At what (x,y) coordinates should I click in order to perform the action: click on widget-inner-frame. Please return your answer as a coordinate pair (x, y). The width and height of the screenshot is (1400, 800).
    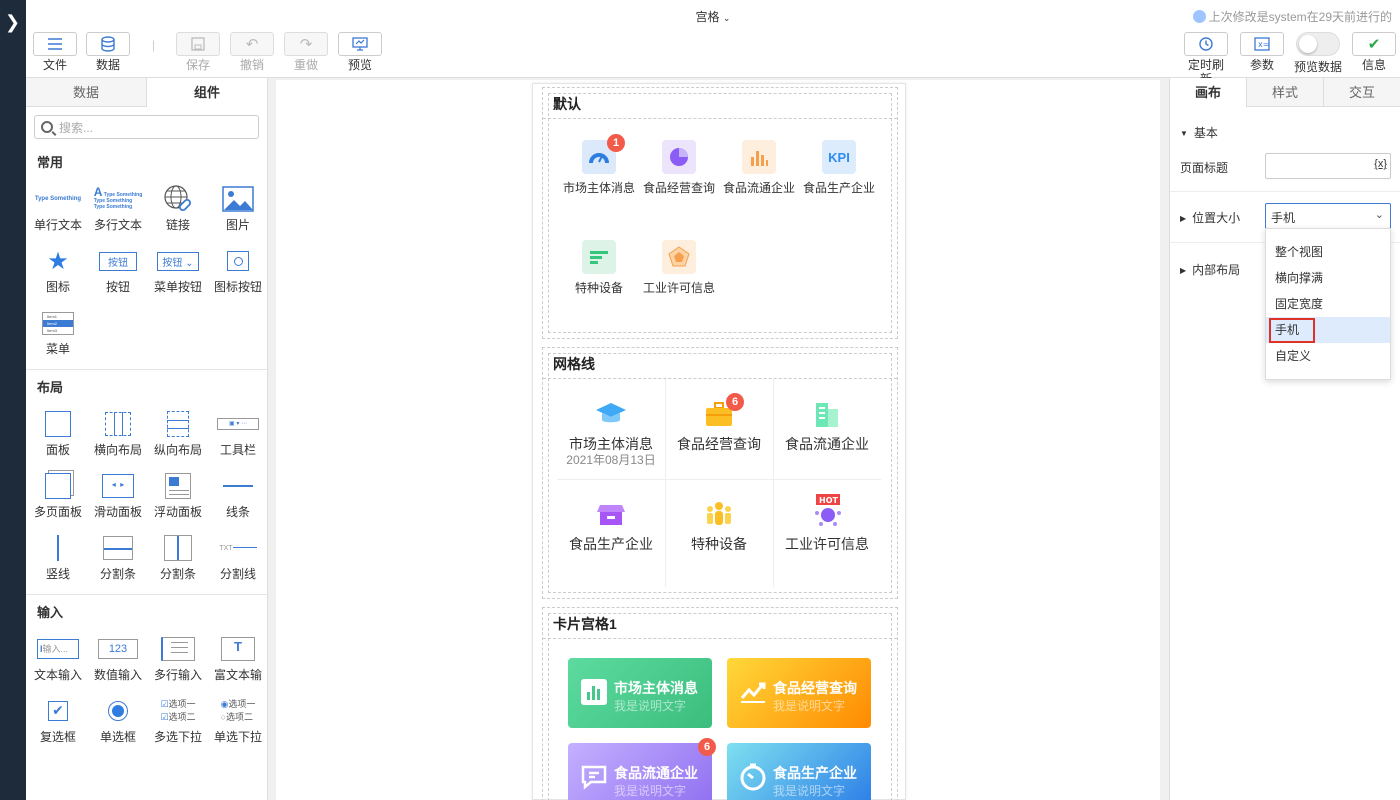
    Looking at the image, I should click on (720, 213).